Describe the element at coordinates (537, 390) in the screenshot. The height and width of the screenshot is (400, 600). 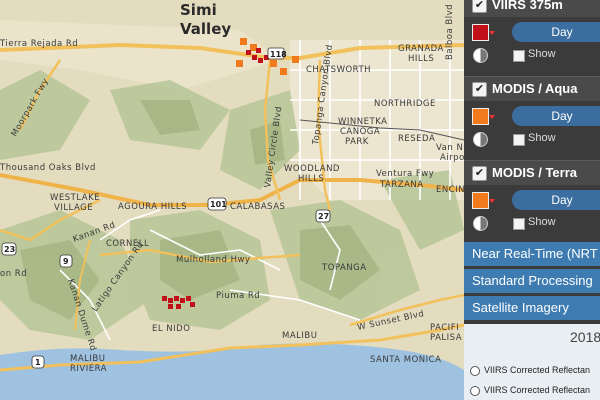
I see `imagery-option-2: VIIRS Corrected Reflectan` at that location.